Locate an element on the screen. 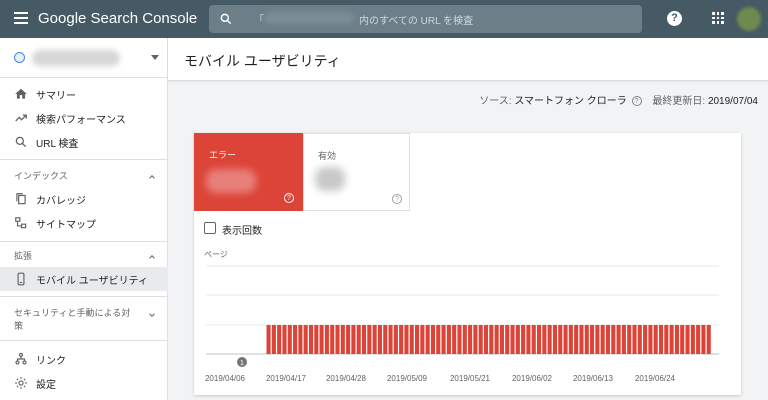 This screenshot has height=400, width=768. sidebar-item-settings: 設定 is located at coordinates (84, 383).